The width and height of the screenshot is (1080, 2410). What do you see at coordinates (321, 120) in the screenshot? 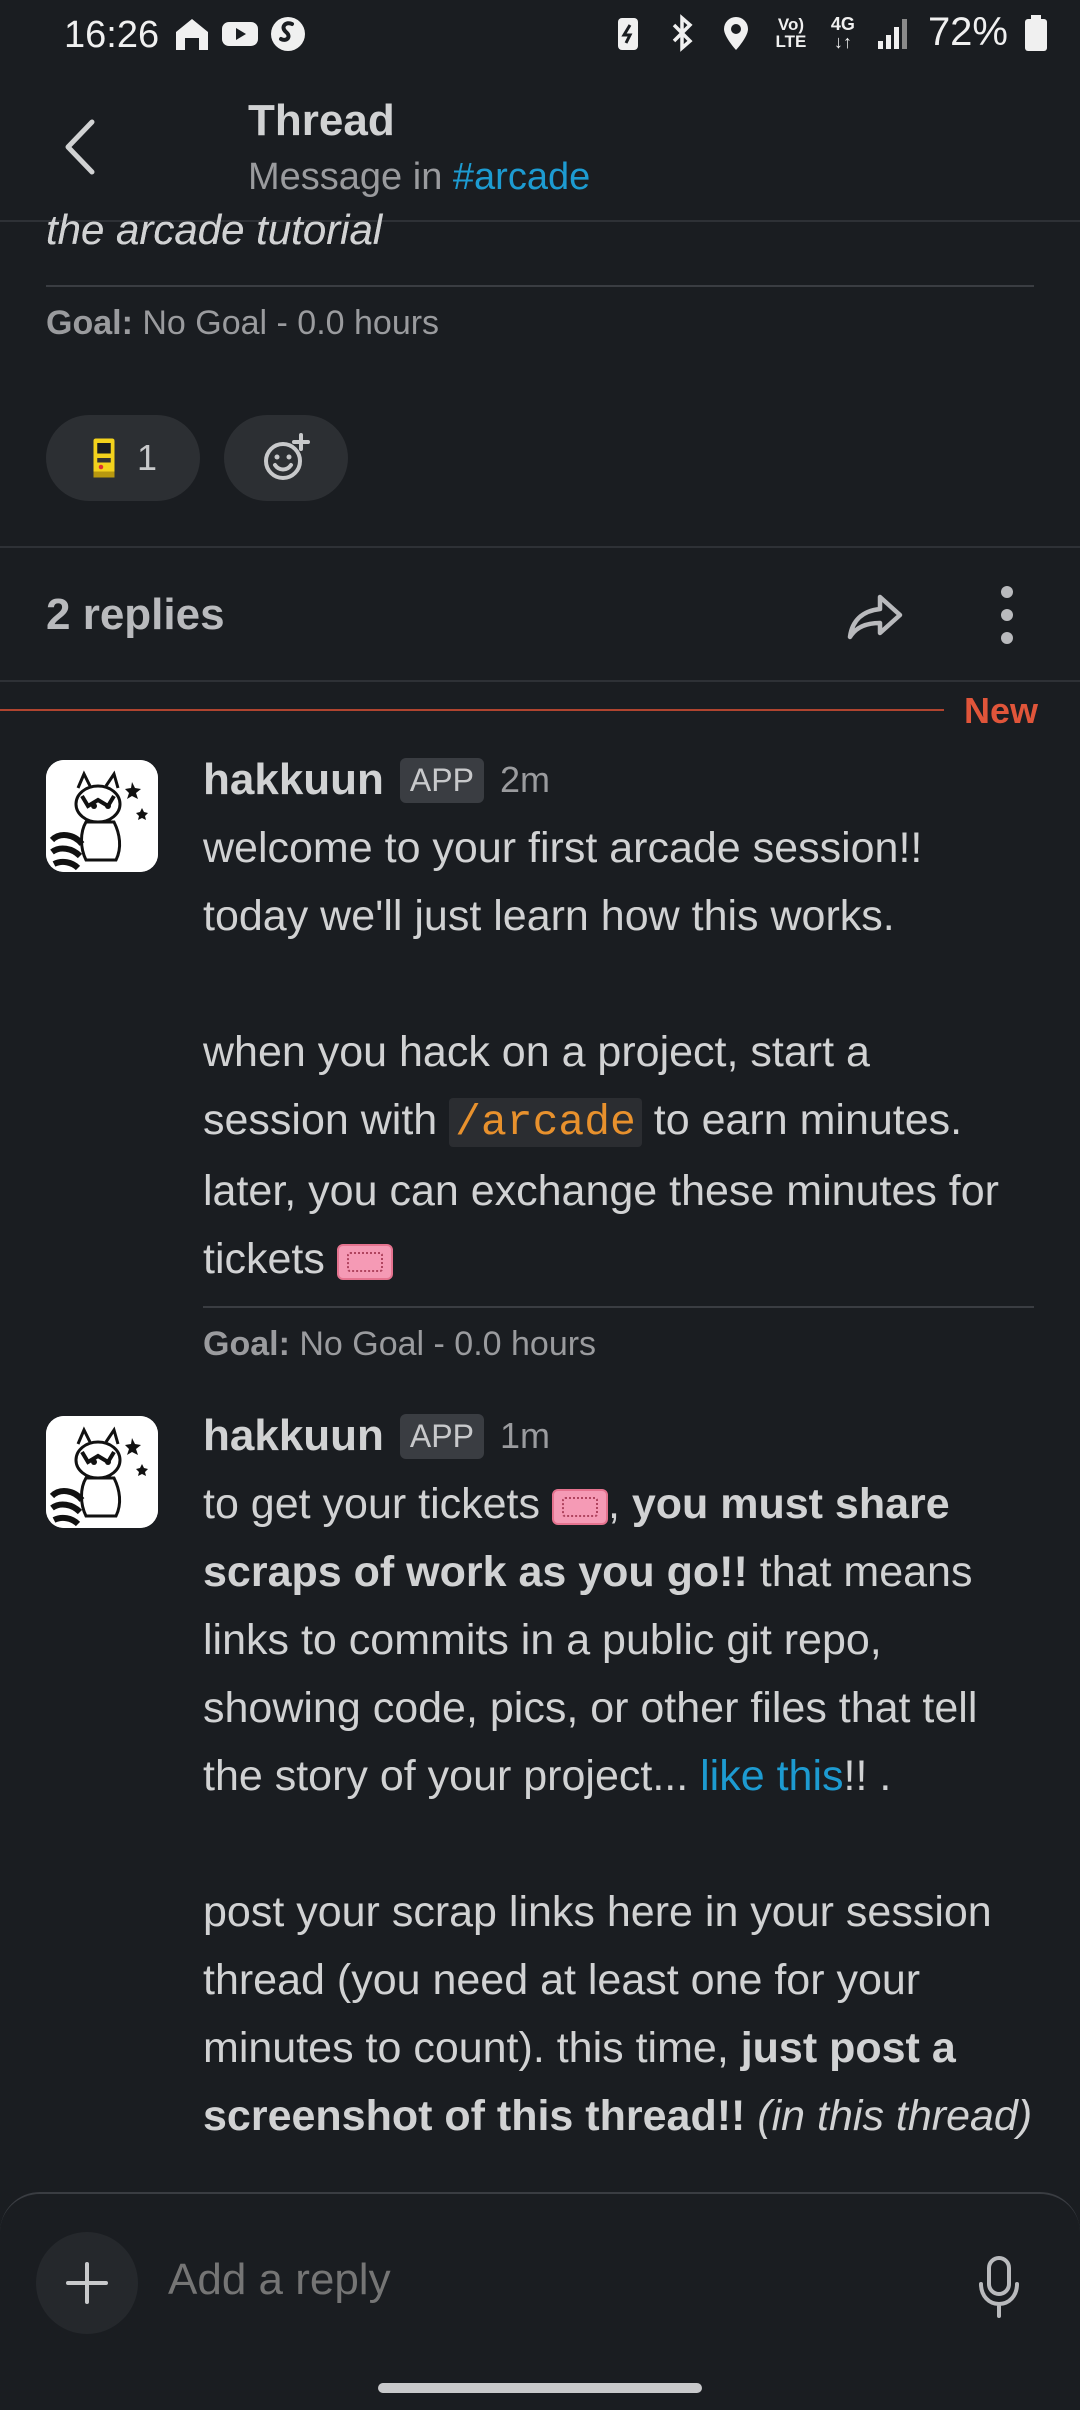
I see `page-title: Thread` at bounding box center [321, 120].